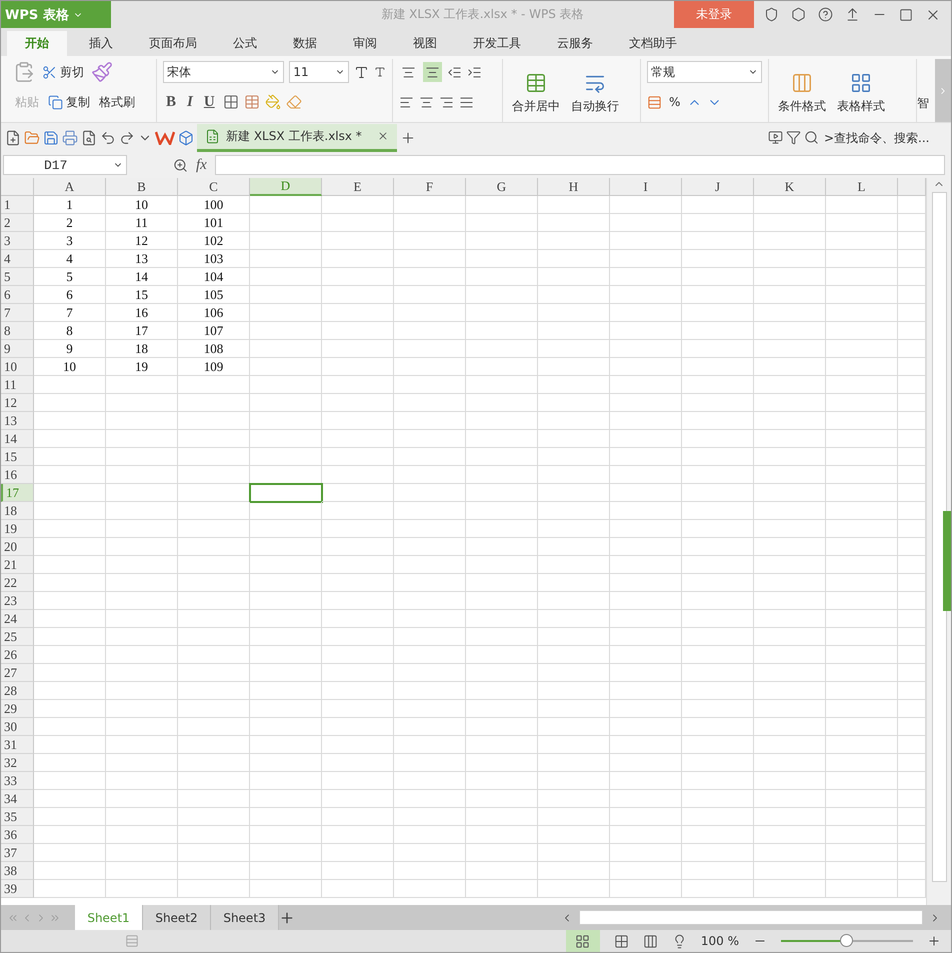 Image resolution: width=952 pixels, height=953 pixels. Describe the element at coordinates (214, 187) in the screenshot. I see `column-header: C` at that location.